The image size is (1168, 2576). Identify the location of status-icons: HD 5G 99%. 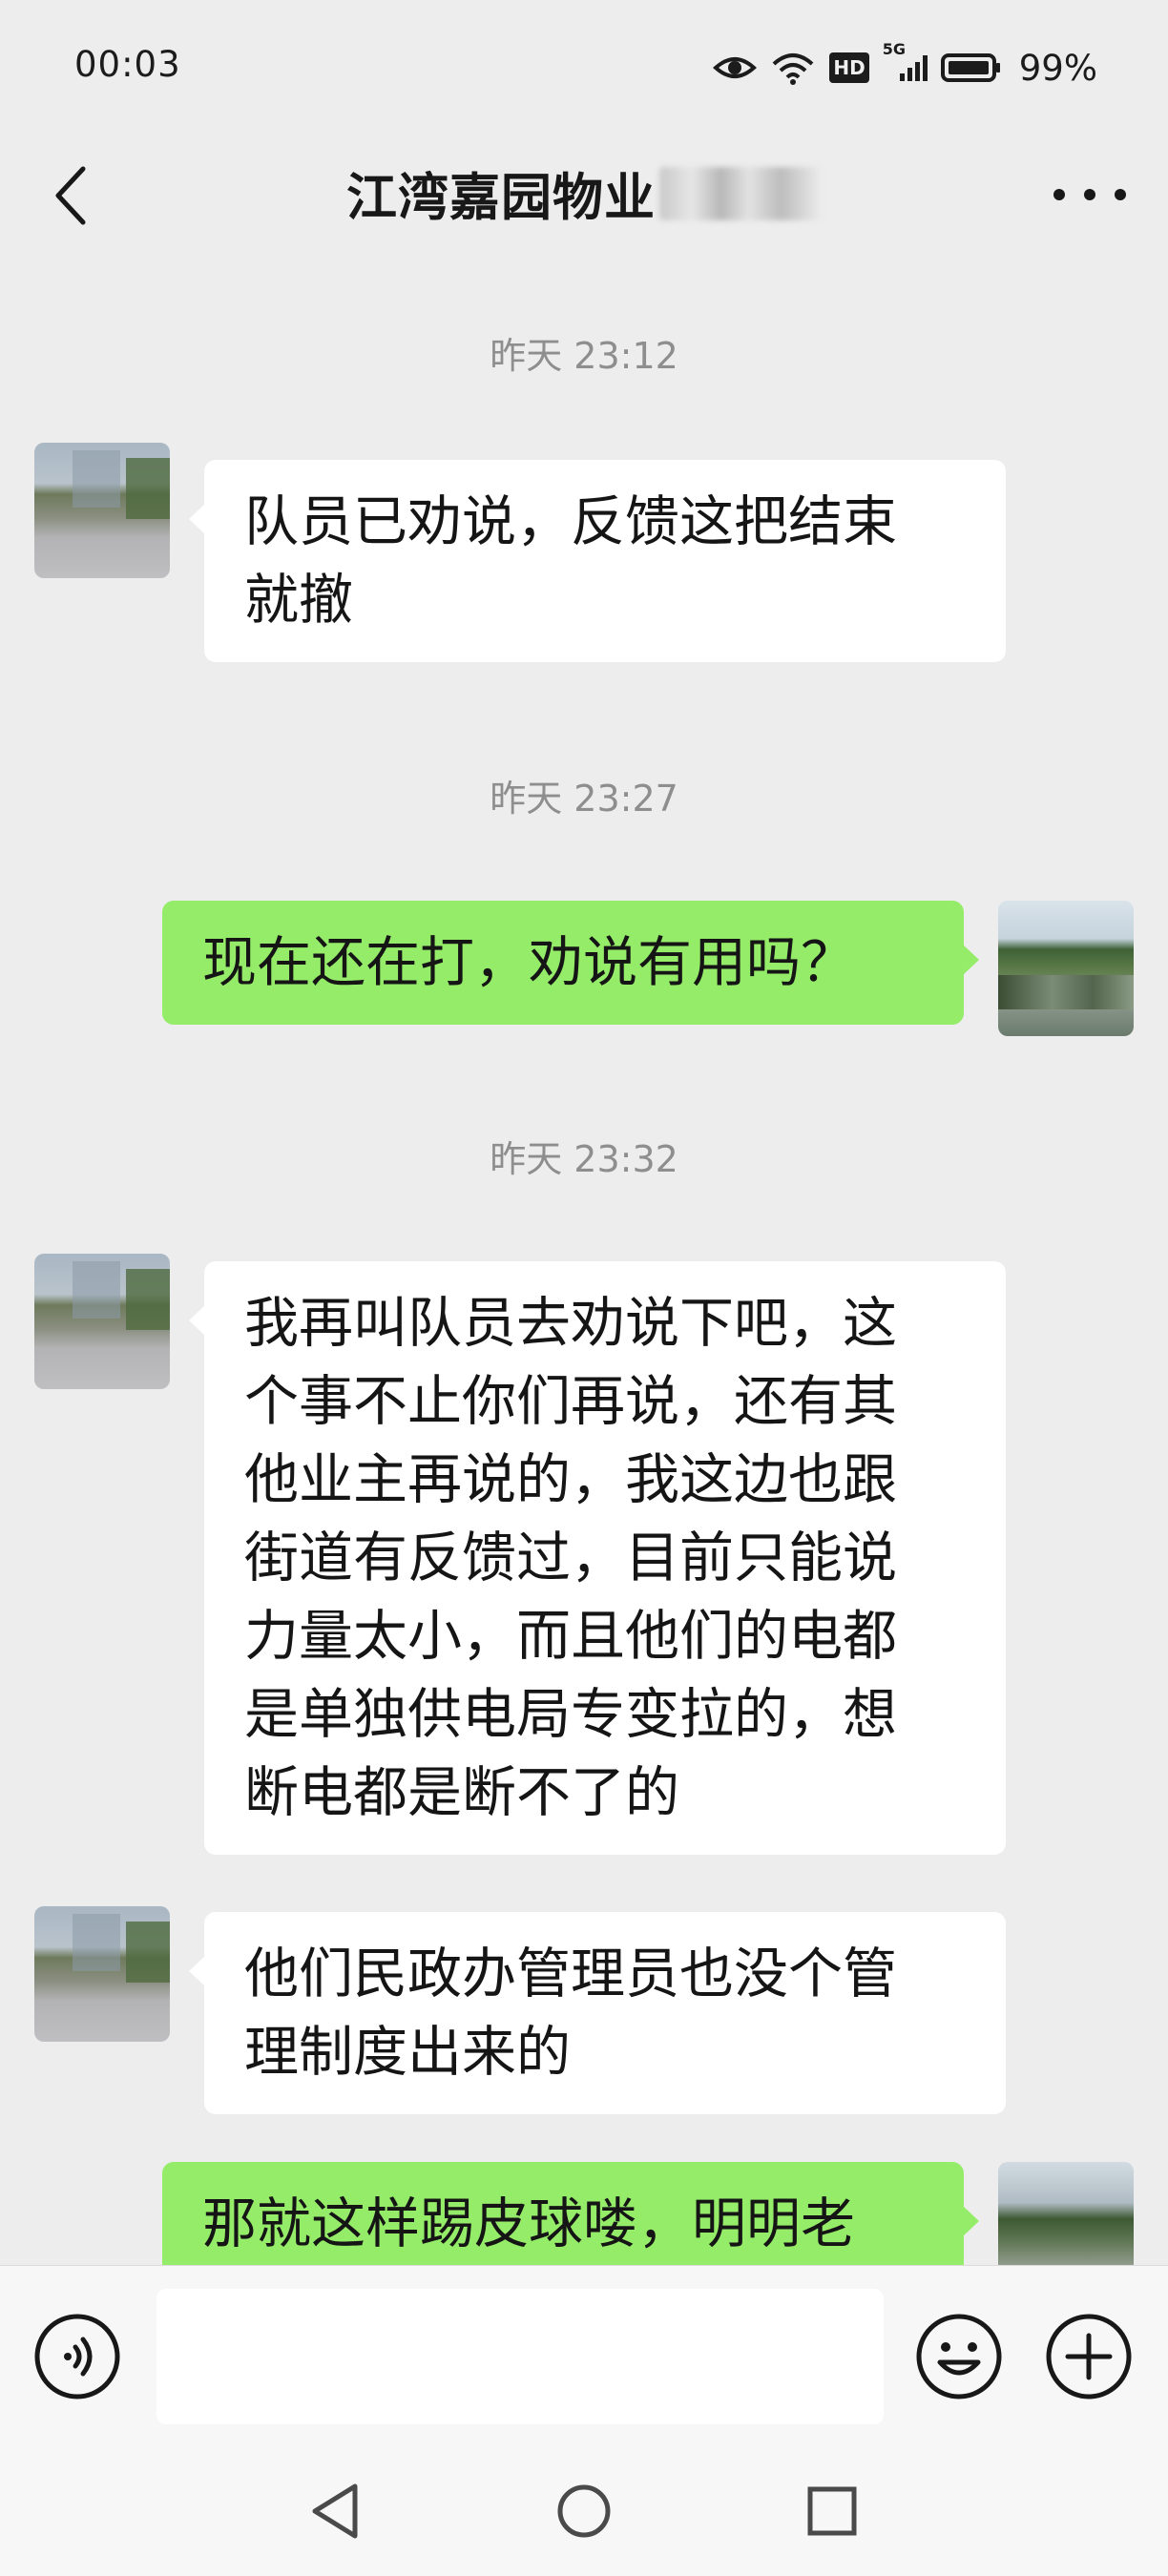
(905, 66).